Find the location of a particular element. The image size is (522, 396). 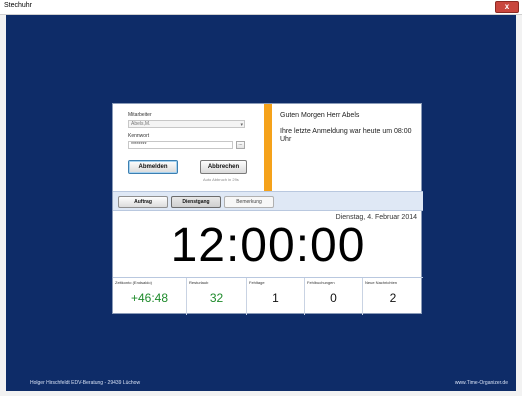

stat-time-account: Zeitkonto (Endsaldo) +46:48 is located at coordinates (150, 296).